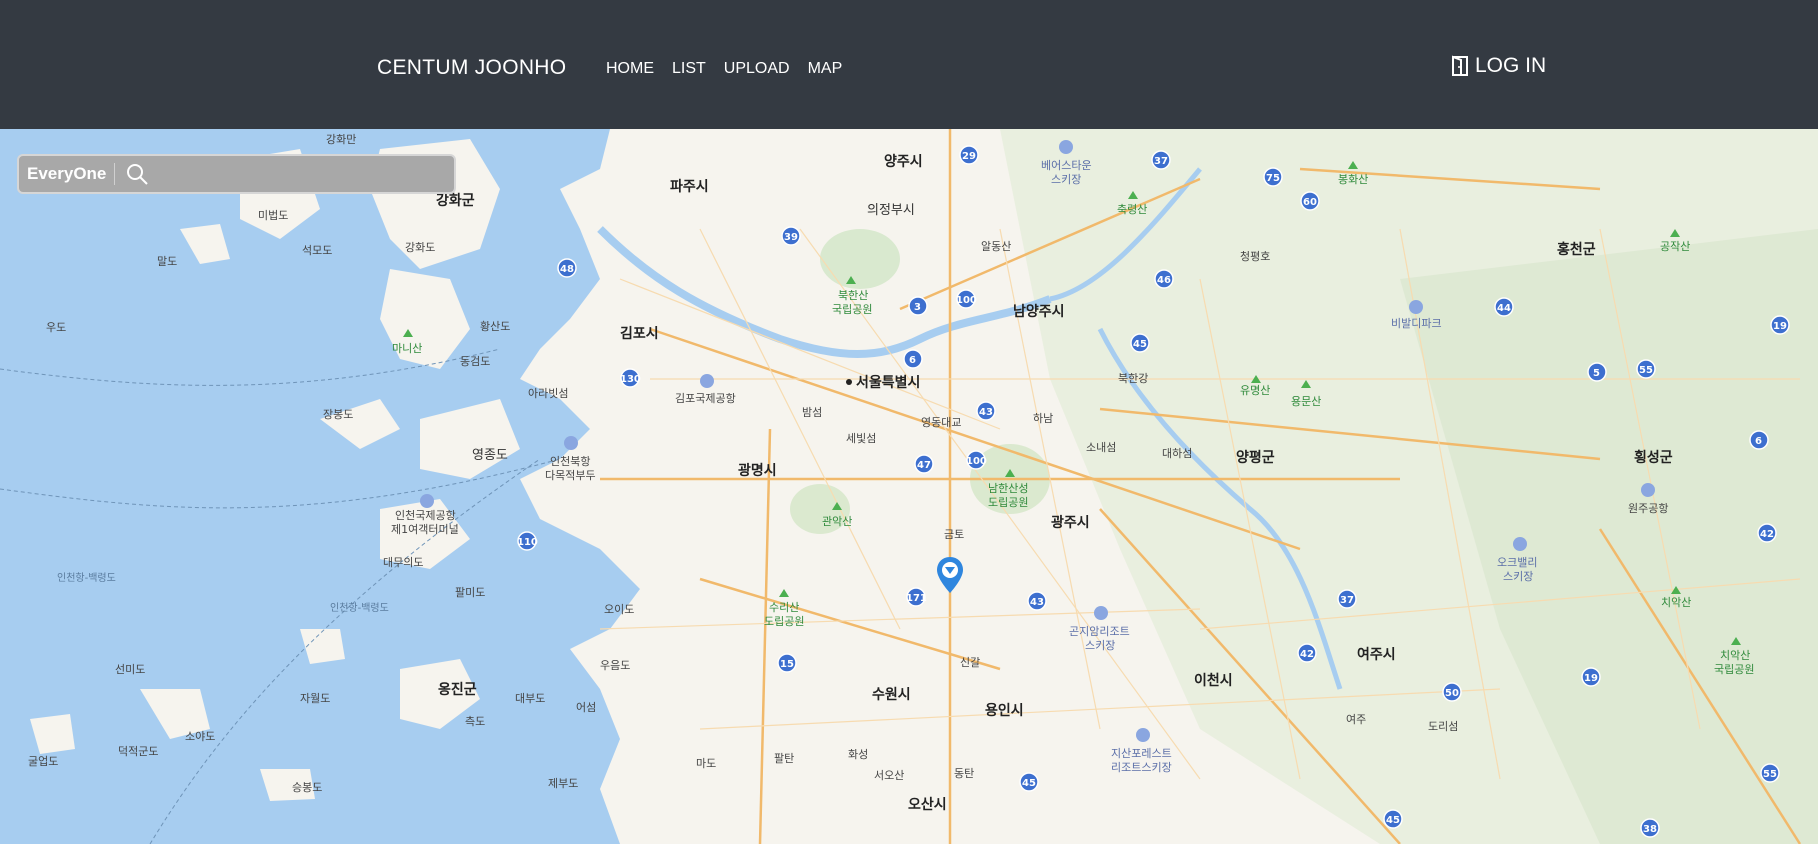 This screenshot has height=844, width=1818. I want to click on label-yeoju: 여주시, so click(1376, 654).